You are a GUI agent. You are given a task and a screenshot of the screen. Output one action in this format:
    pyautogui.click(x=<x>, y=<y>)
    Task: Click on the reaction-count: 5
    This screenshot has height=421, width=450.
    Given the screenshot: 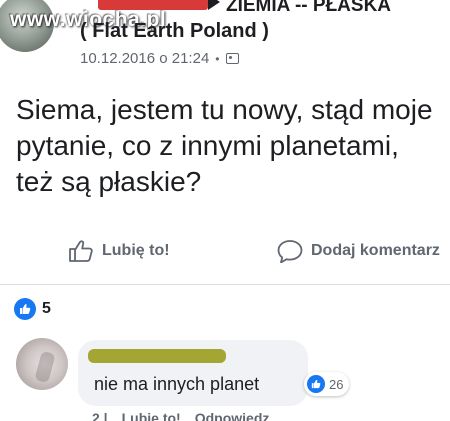 What is the action you would take?
    pyautogui.click(x=46, y=308)
    